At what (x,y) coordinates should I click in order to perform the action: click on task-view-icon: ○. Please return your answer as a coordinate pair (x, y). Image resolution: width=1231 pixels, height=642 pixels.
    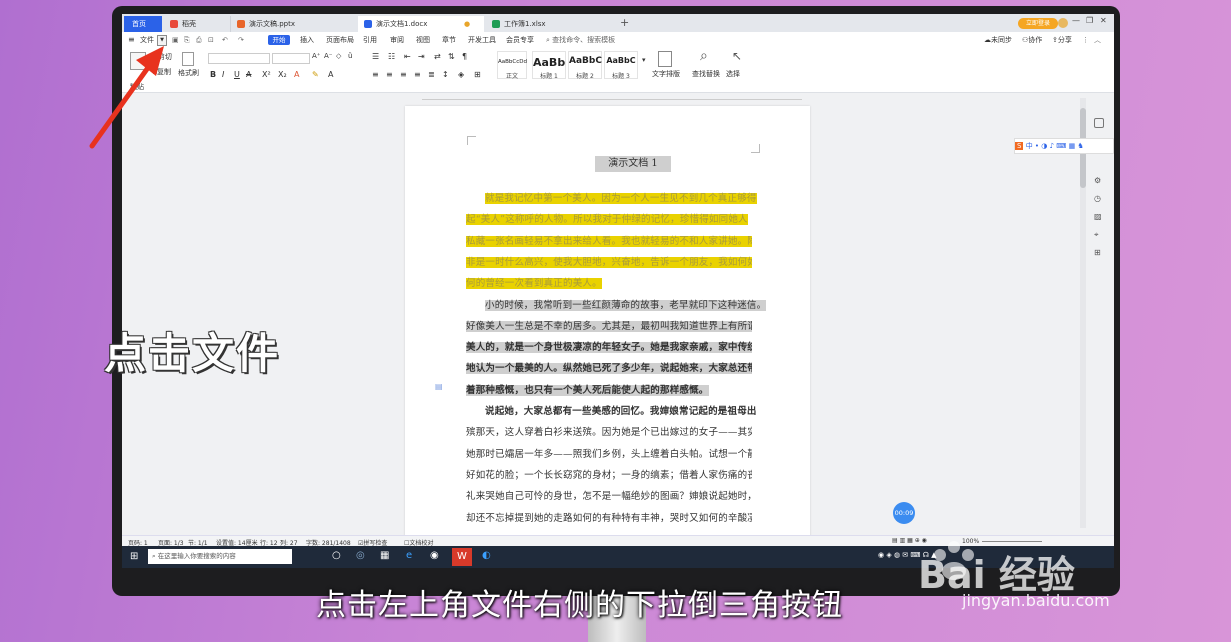
    Looking at the image, I should click on (336, 555).